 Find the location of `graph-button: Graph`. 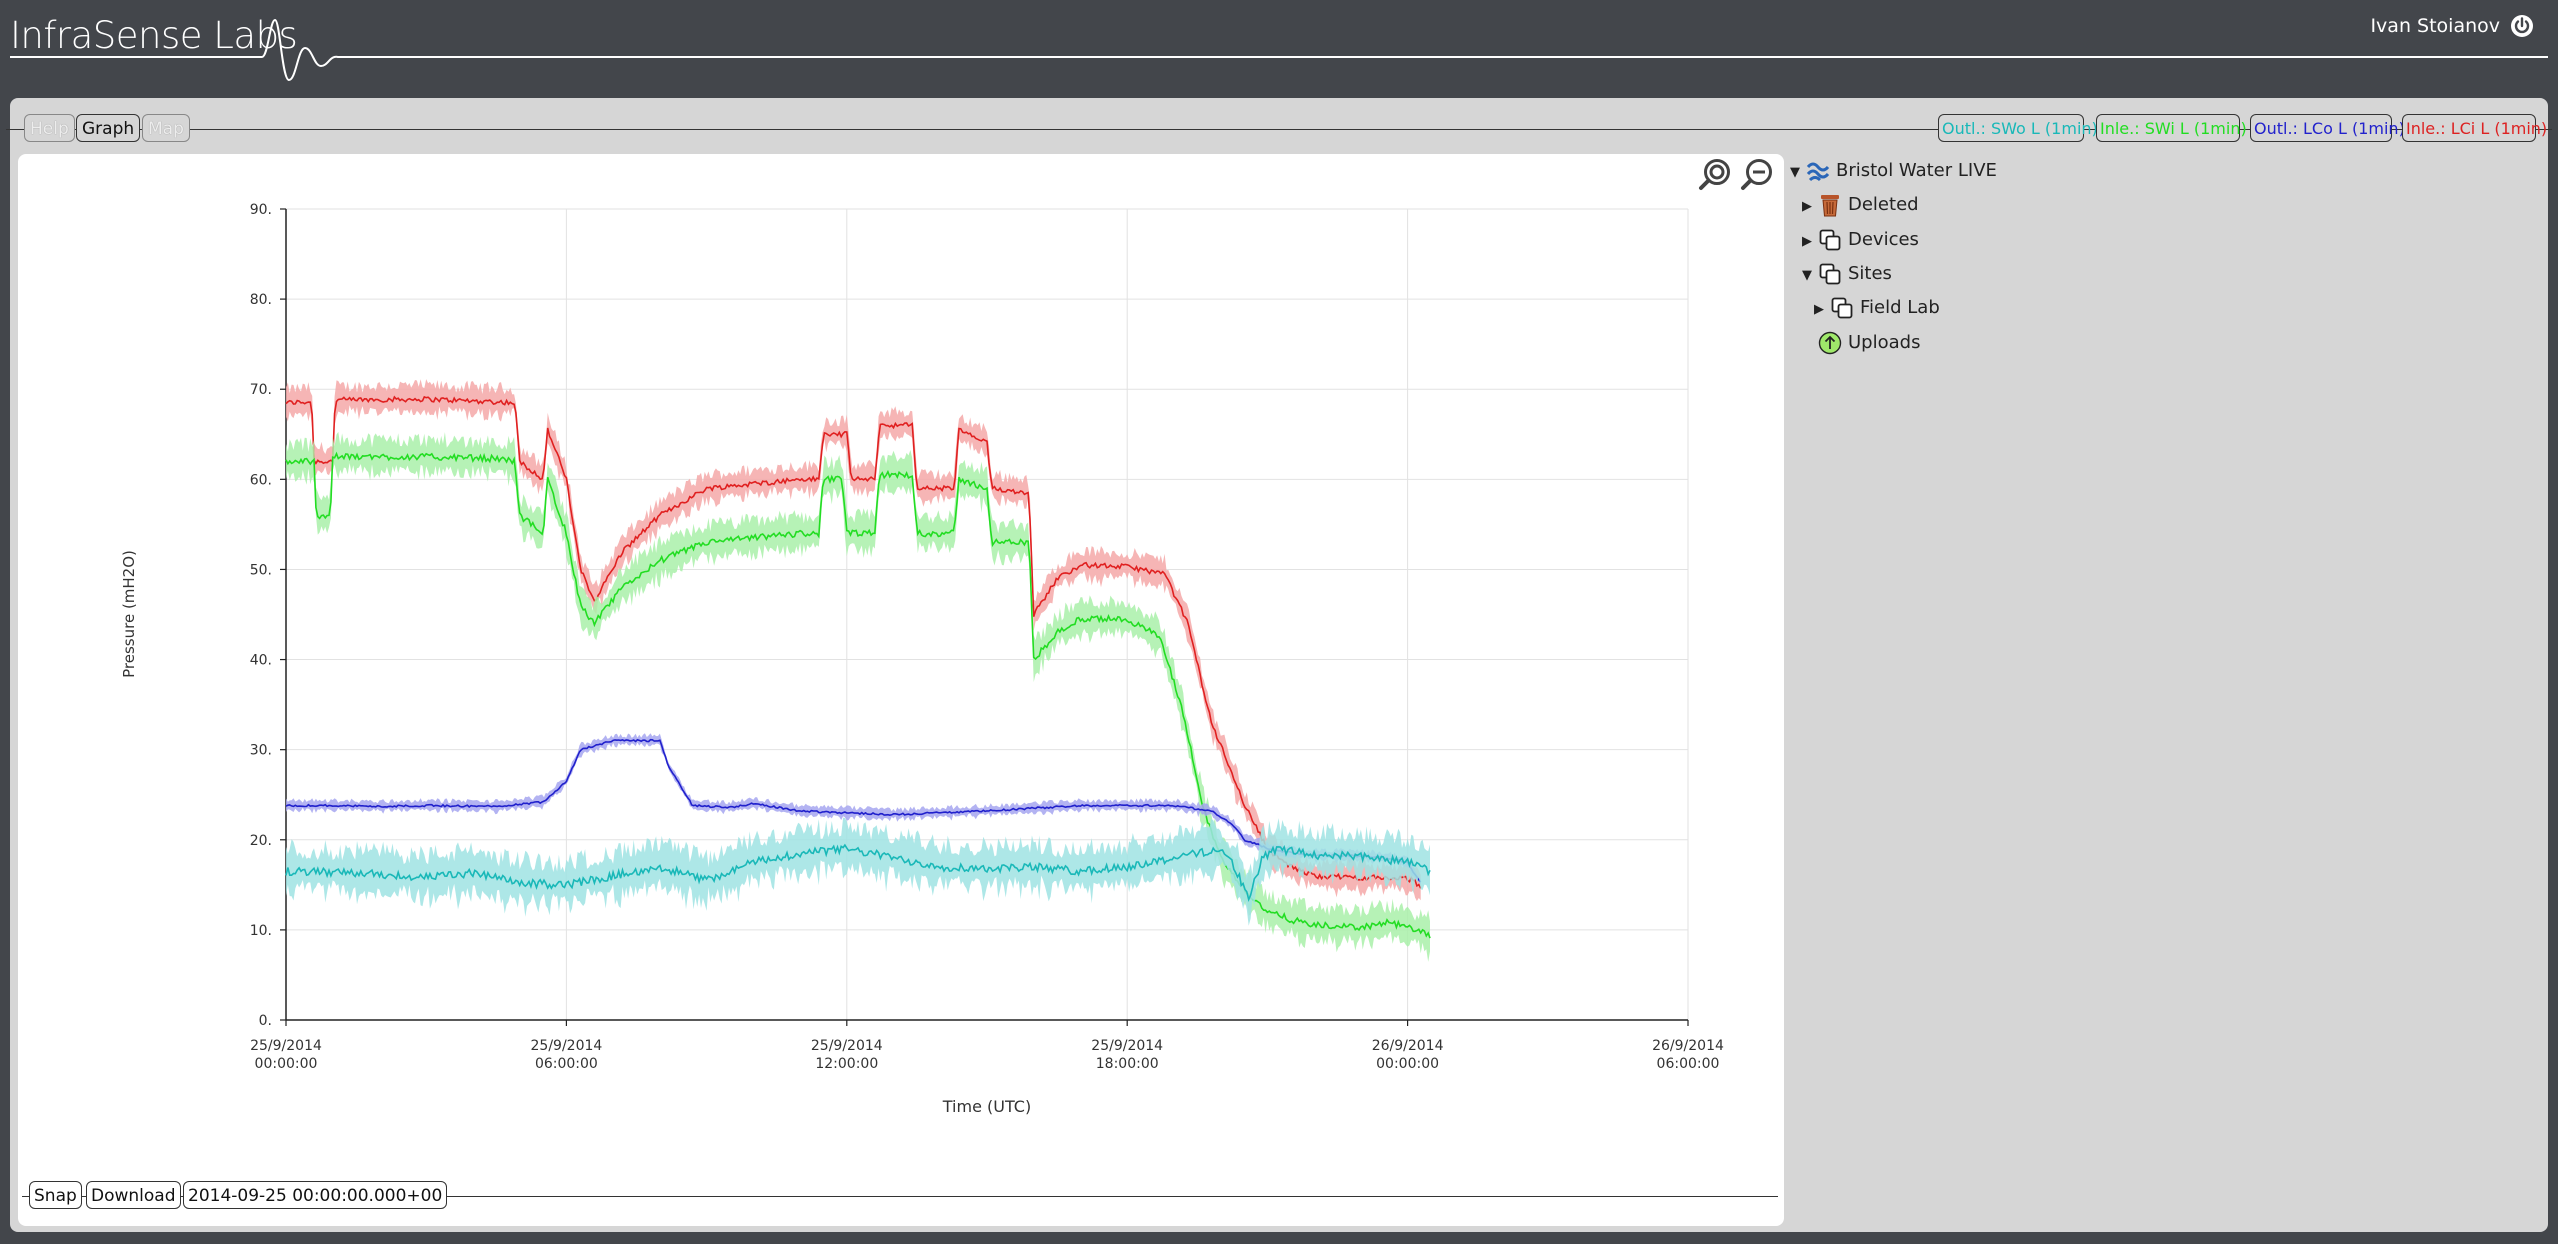

graph-button: Graph is located at coordinates (108, 128).